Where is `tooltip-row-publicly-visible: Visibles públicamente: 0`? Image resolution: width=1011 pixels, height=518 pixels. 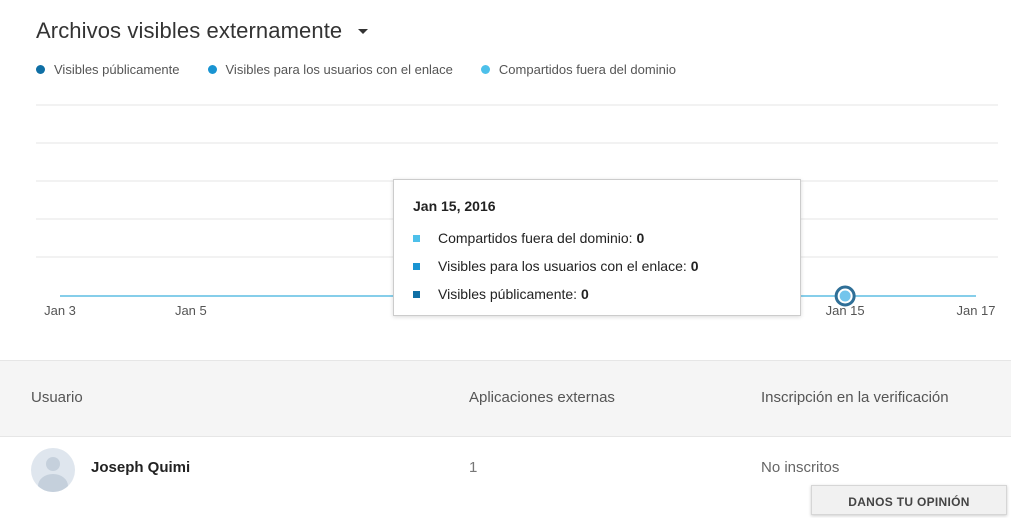 tooltip-row-publicly-visible: Visibles públicamente: 0 is located at coordinates (501, 294).